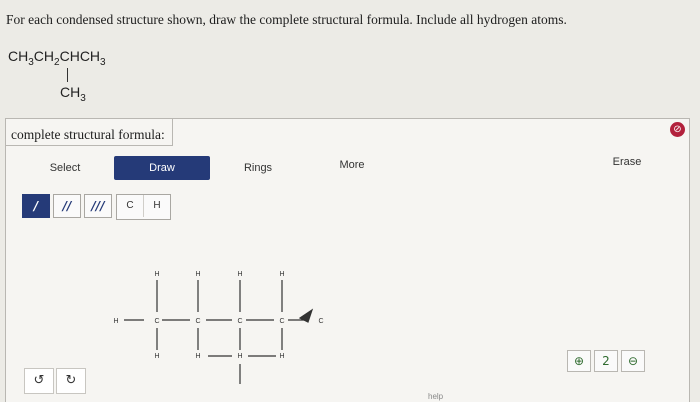 Image resolution: width=700 pixels, height=402 pixels. Describe the element at coordinates (352, 165) in the screenshot. I see `tab-more: More` at that location.